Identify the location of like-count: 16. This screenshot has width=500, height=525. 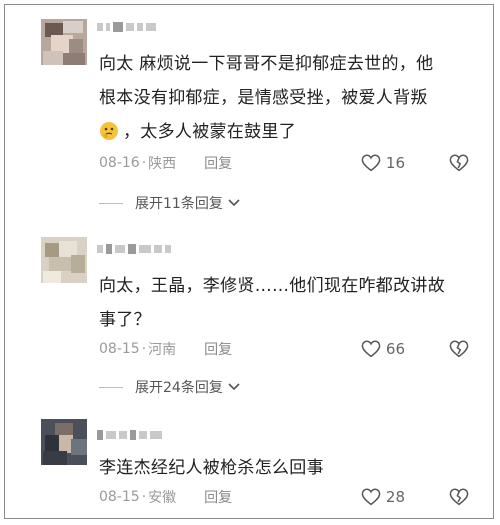
(395, 163).